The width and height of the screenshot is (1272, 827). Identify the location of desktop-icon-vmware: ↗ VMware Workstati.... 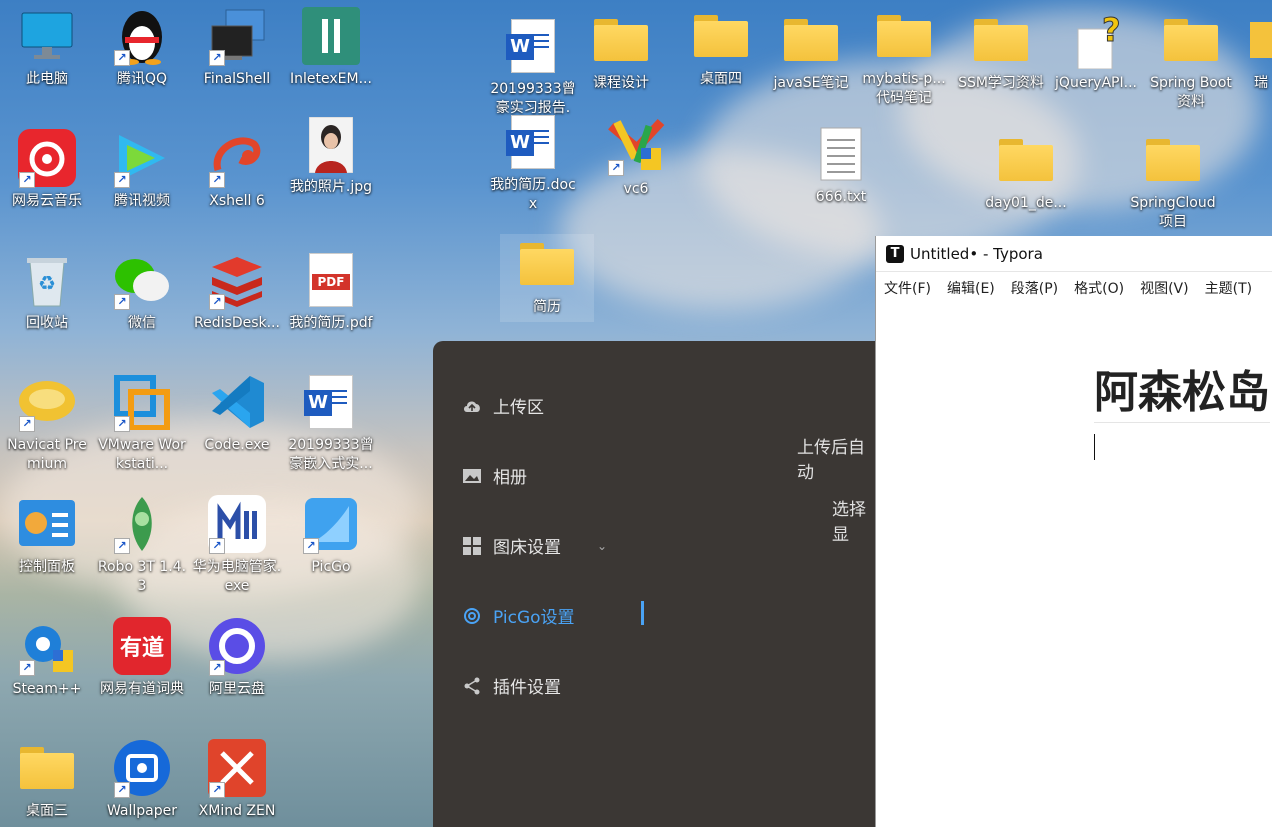
(142, 423).